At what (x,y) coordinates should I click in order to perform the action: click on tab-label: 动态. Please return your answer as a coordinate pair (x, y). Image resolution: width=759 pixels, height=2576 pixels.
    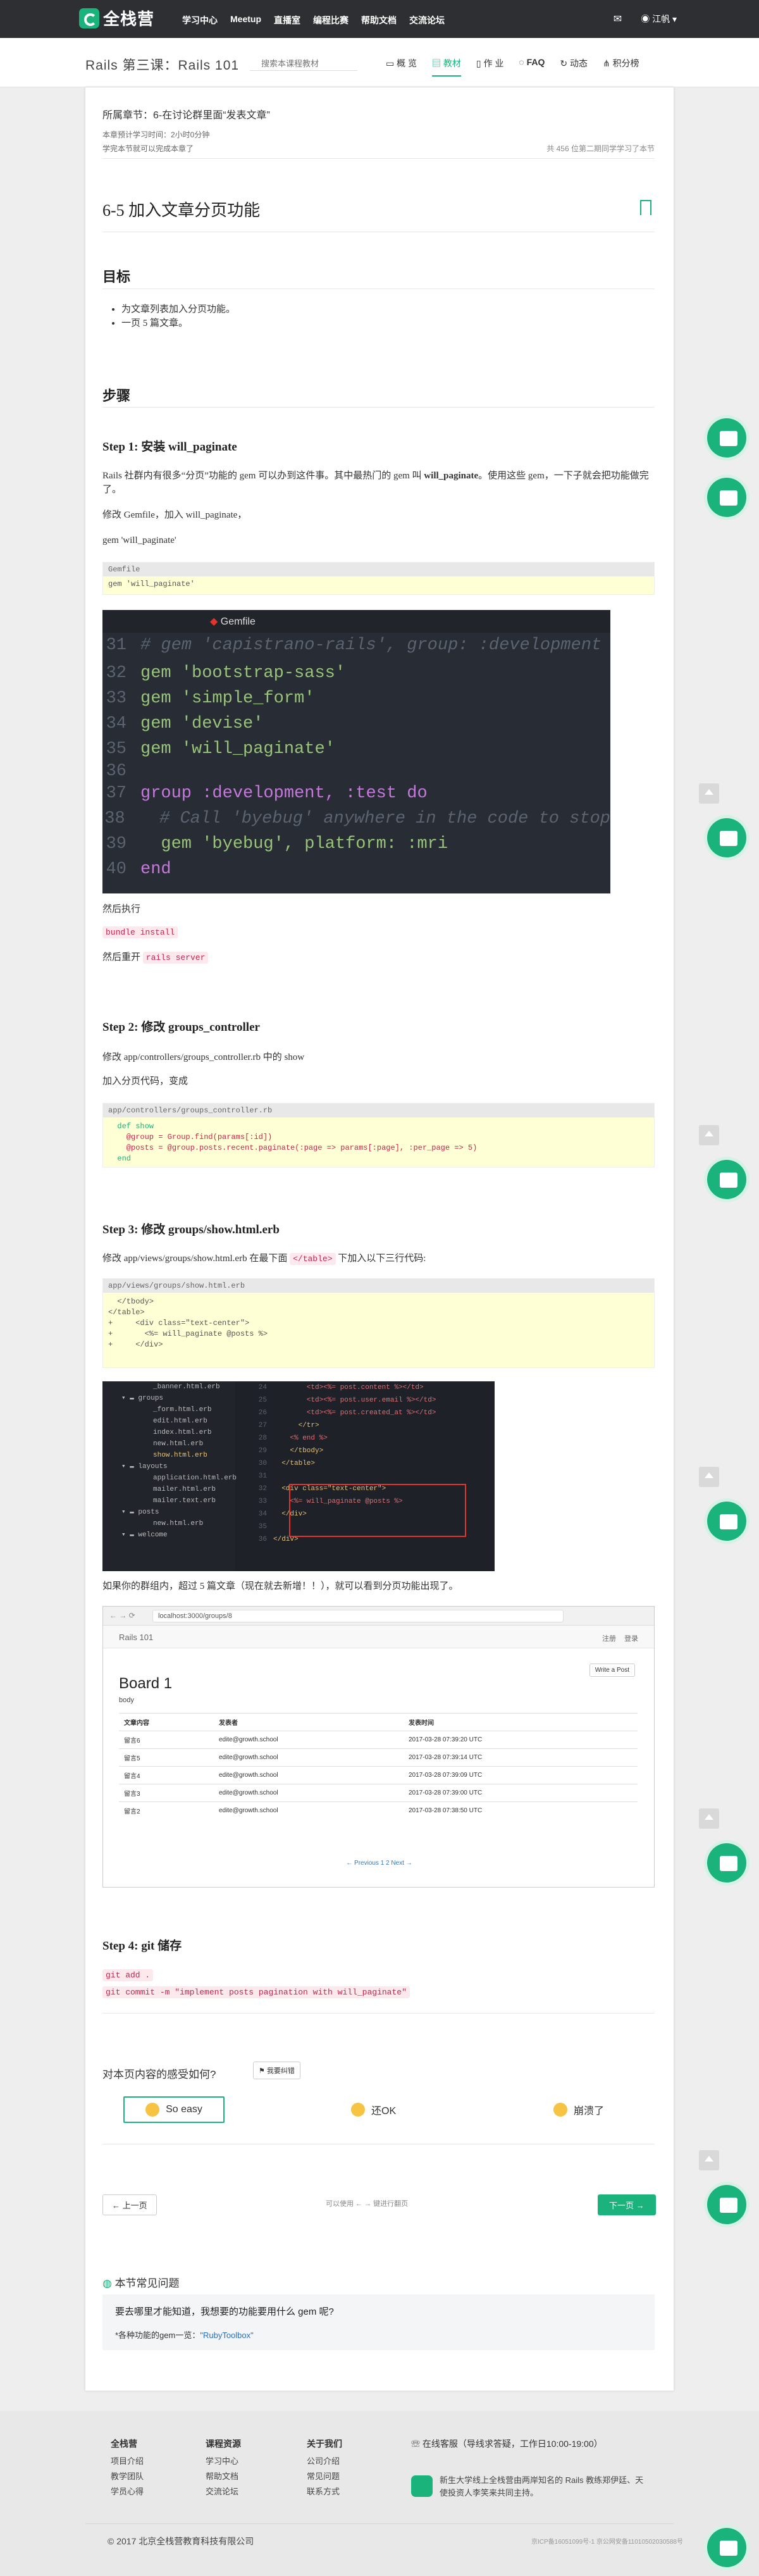
    Looking at the image, I should click on (579, 63).